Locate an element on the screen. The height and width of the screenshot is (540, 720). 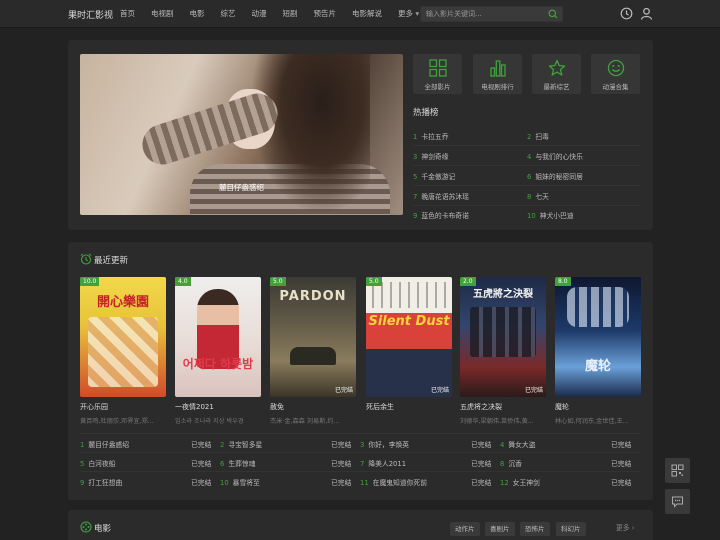
rank-item: 6 生葬惊魂 is located at coordinates (238, 463).